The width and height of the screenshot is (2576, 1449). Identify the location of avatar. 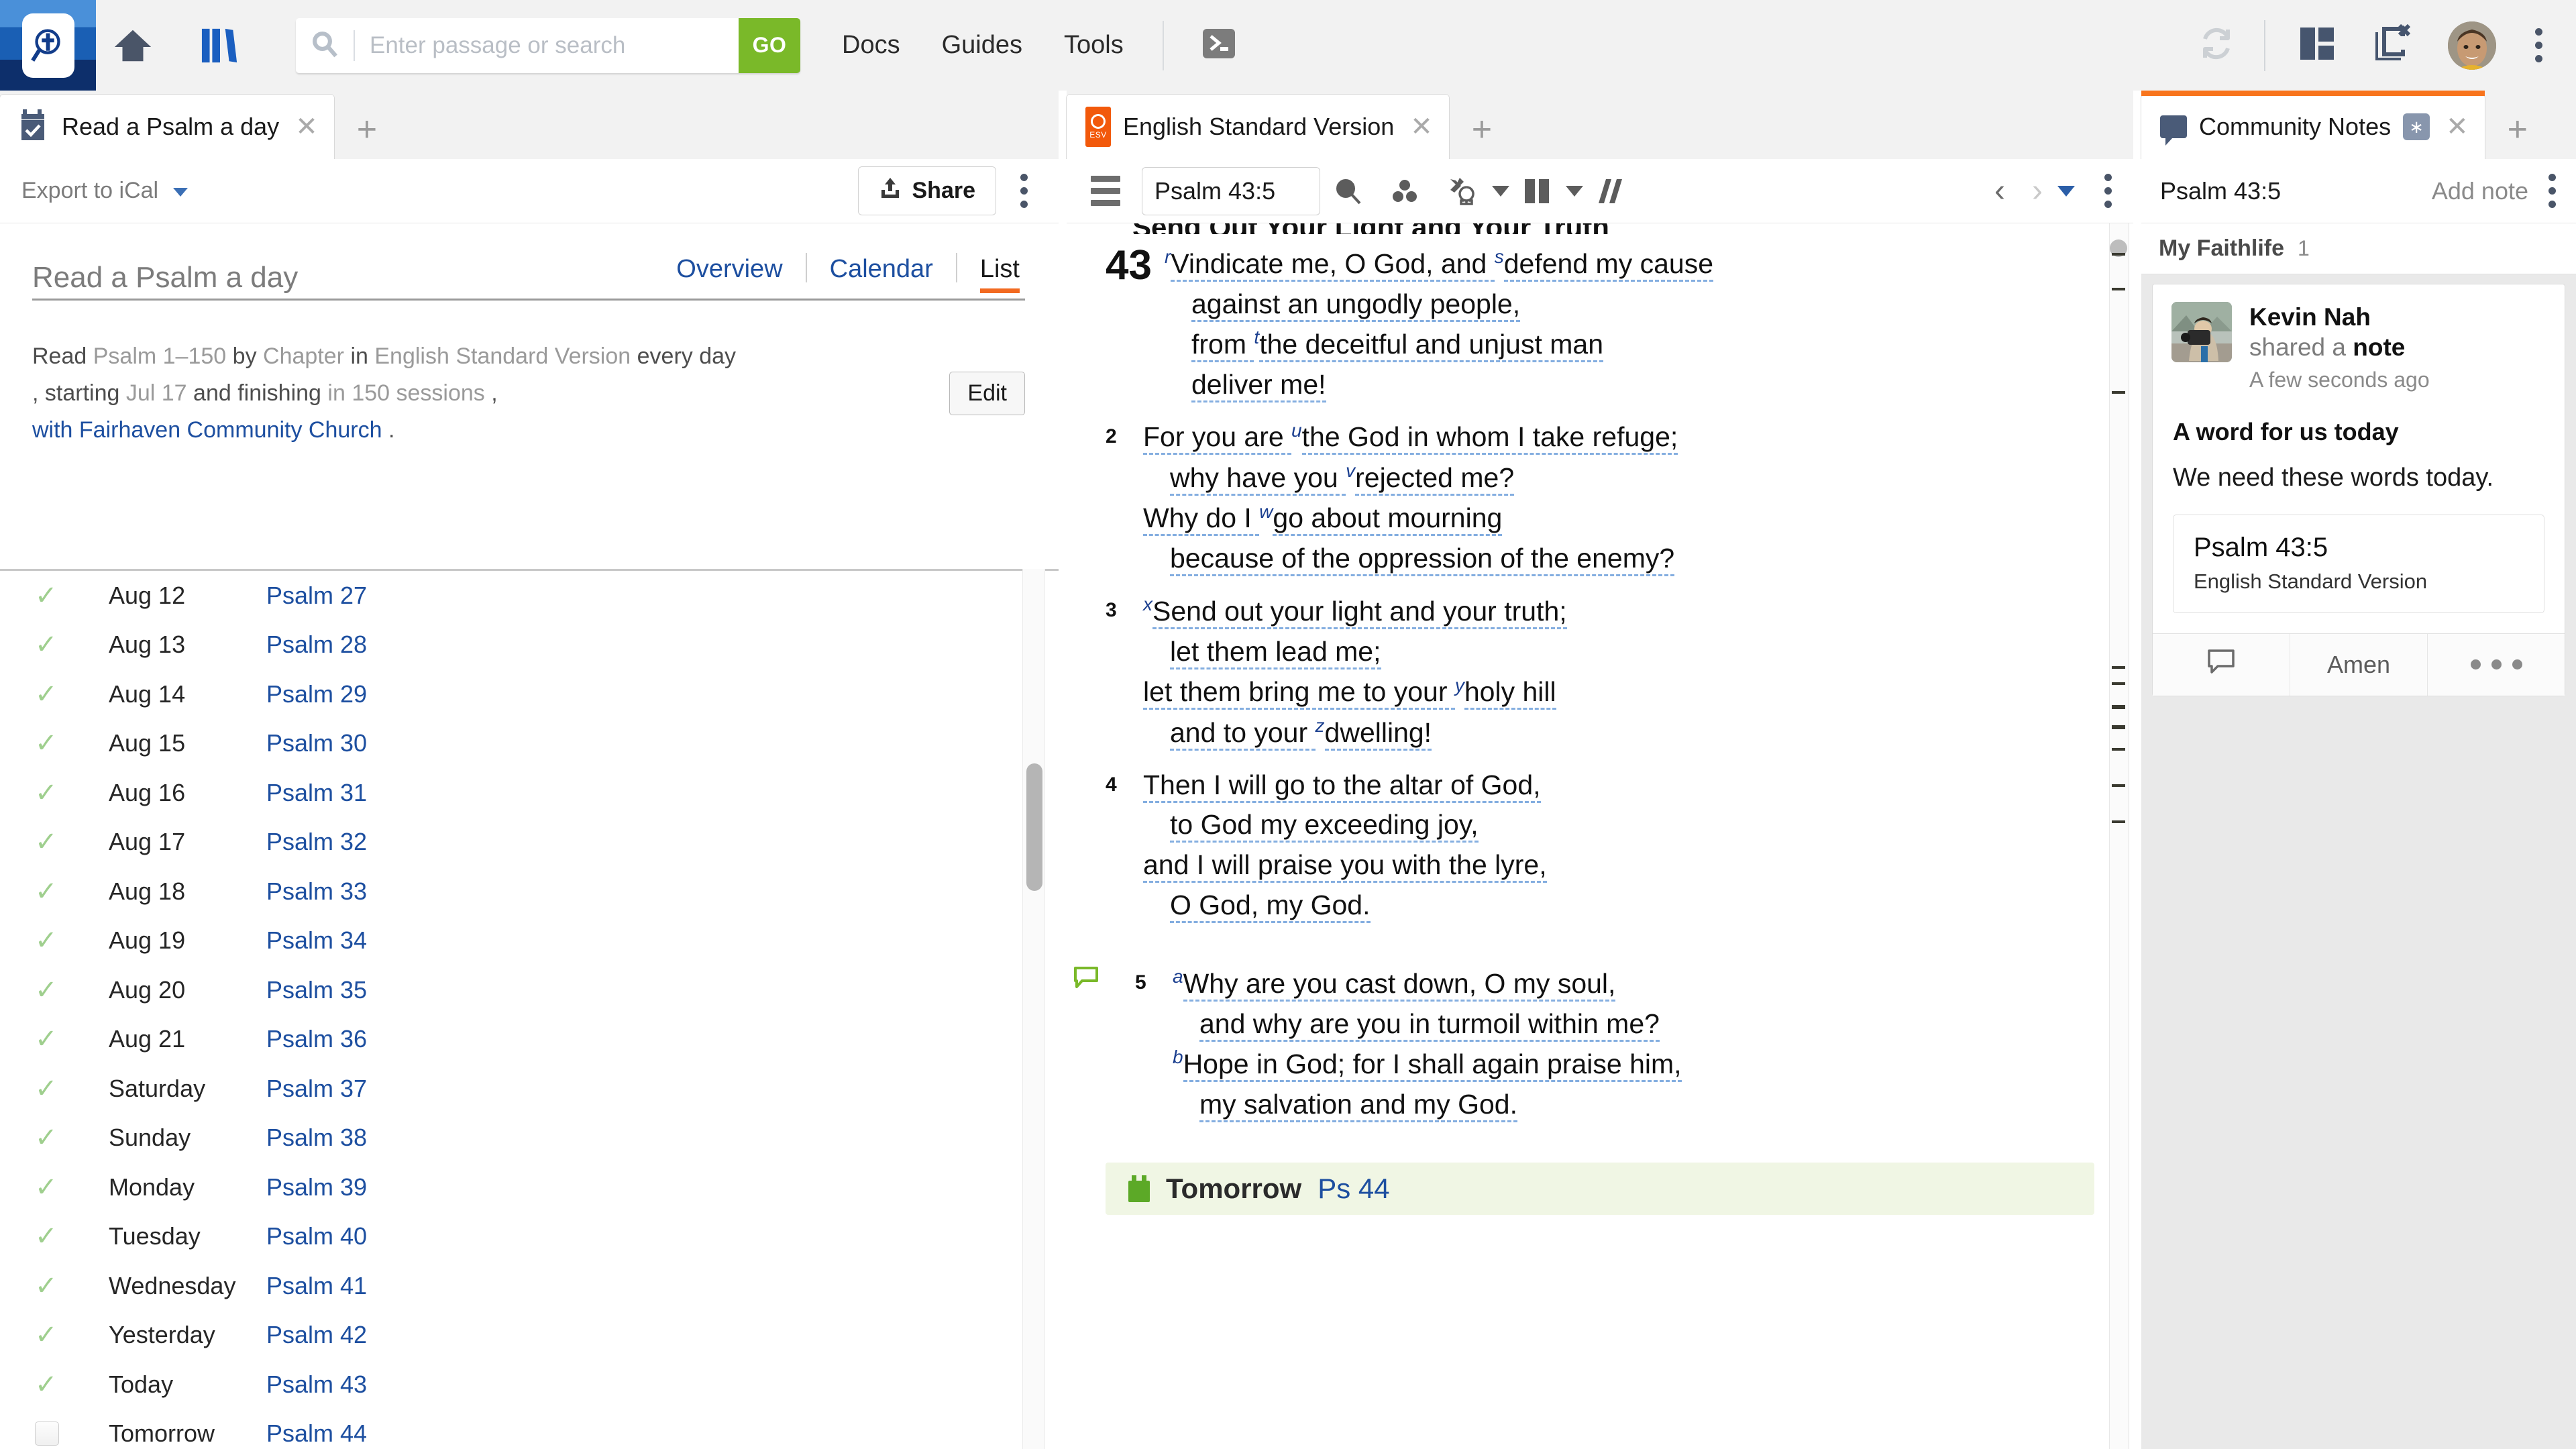
(2201, 332).